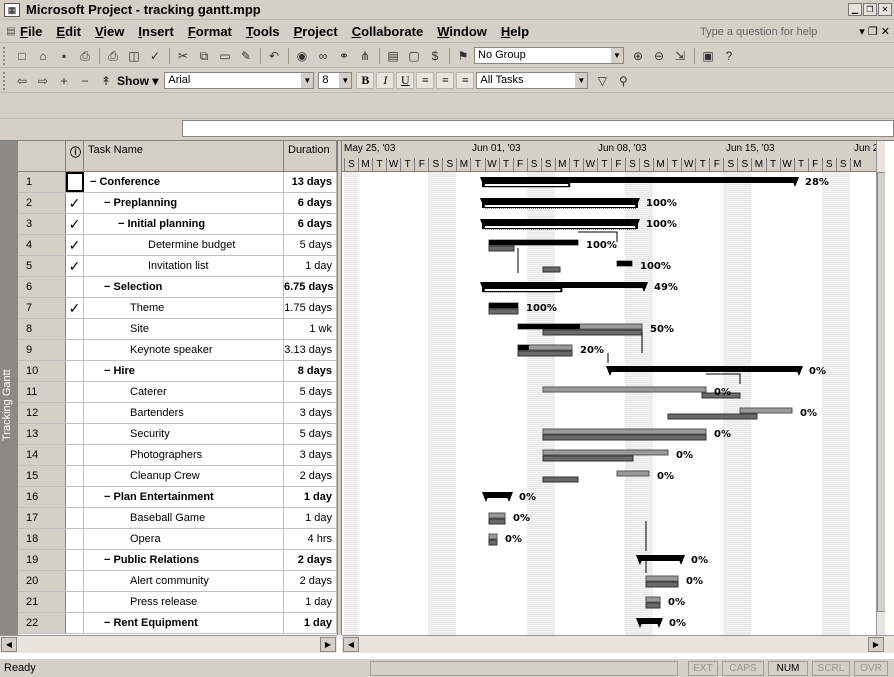  I want to click on task-name-cell: Photographers, so click(184, 455).